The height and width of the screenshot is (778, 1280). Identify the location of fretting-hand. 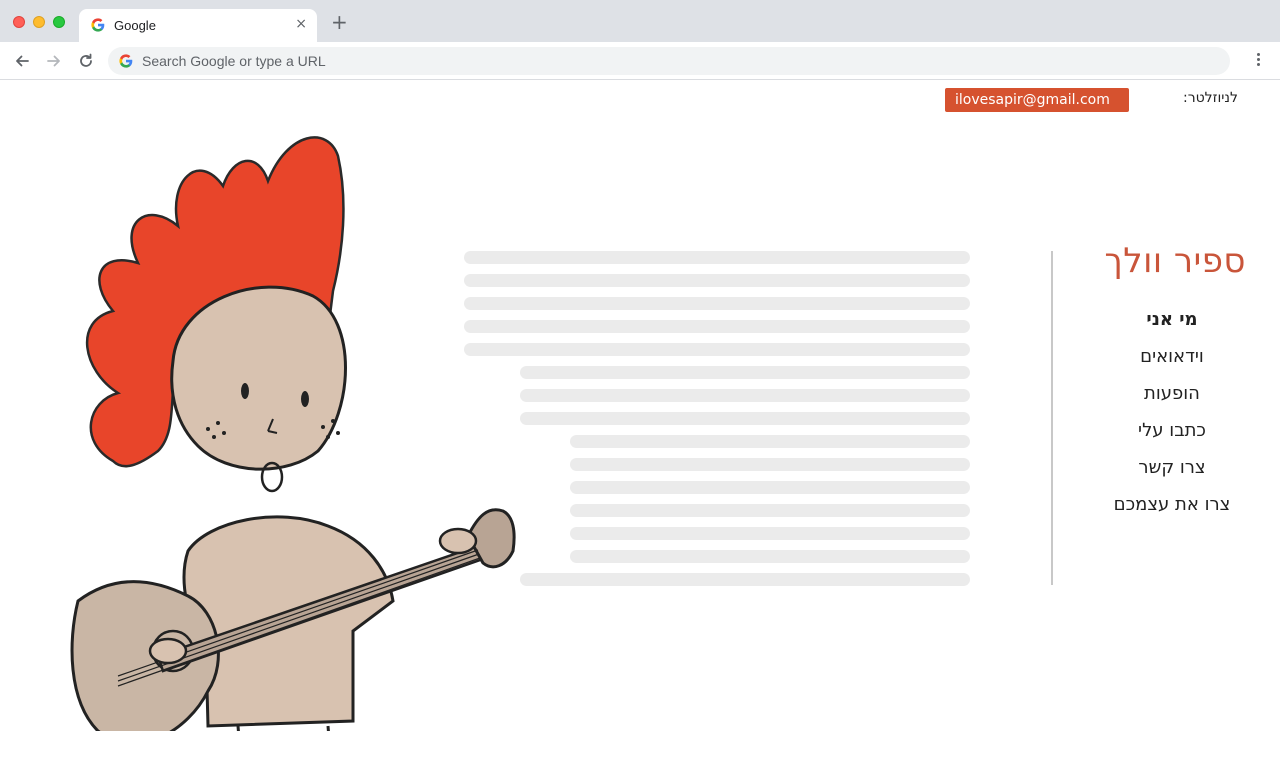
(458, 541).